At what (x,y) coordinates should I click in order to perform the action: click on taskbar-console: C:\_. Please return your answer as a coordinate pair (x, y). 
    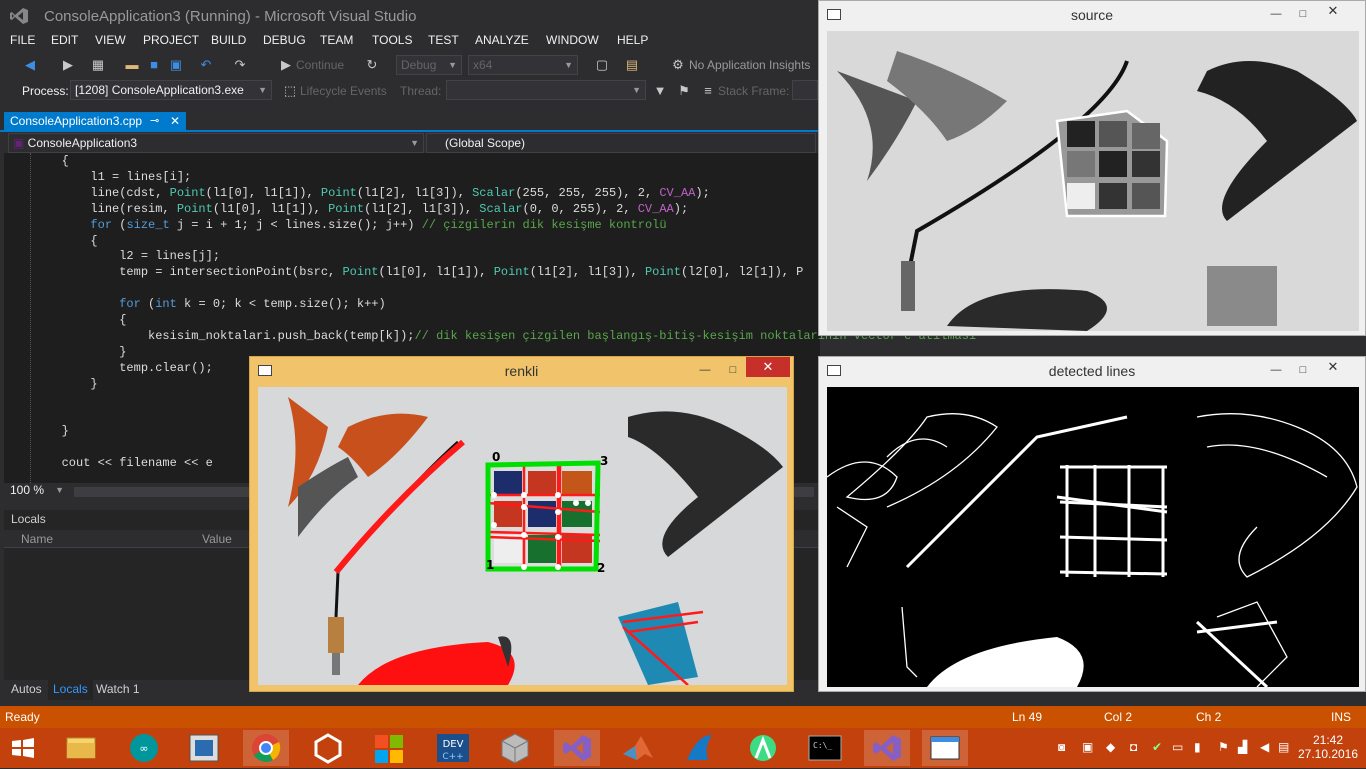
    Looking at the image, I should click on (825, 748).